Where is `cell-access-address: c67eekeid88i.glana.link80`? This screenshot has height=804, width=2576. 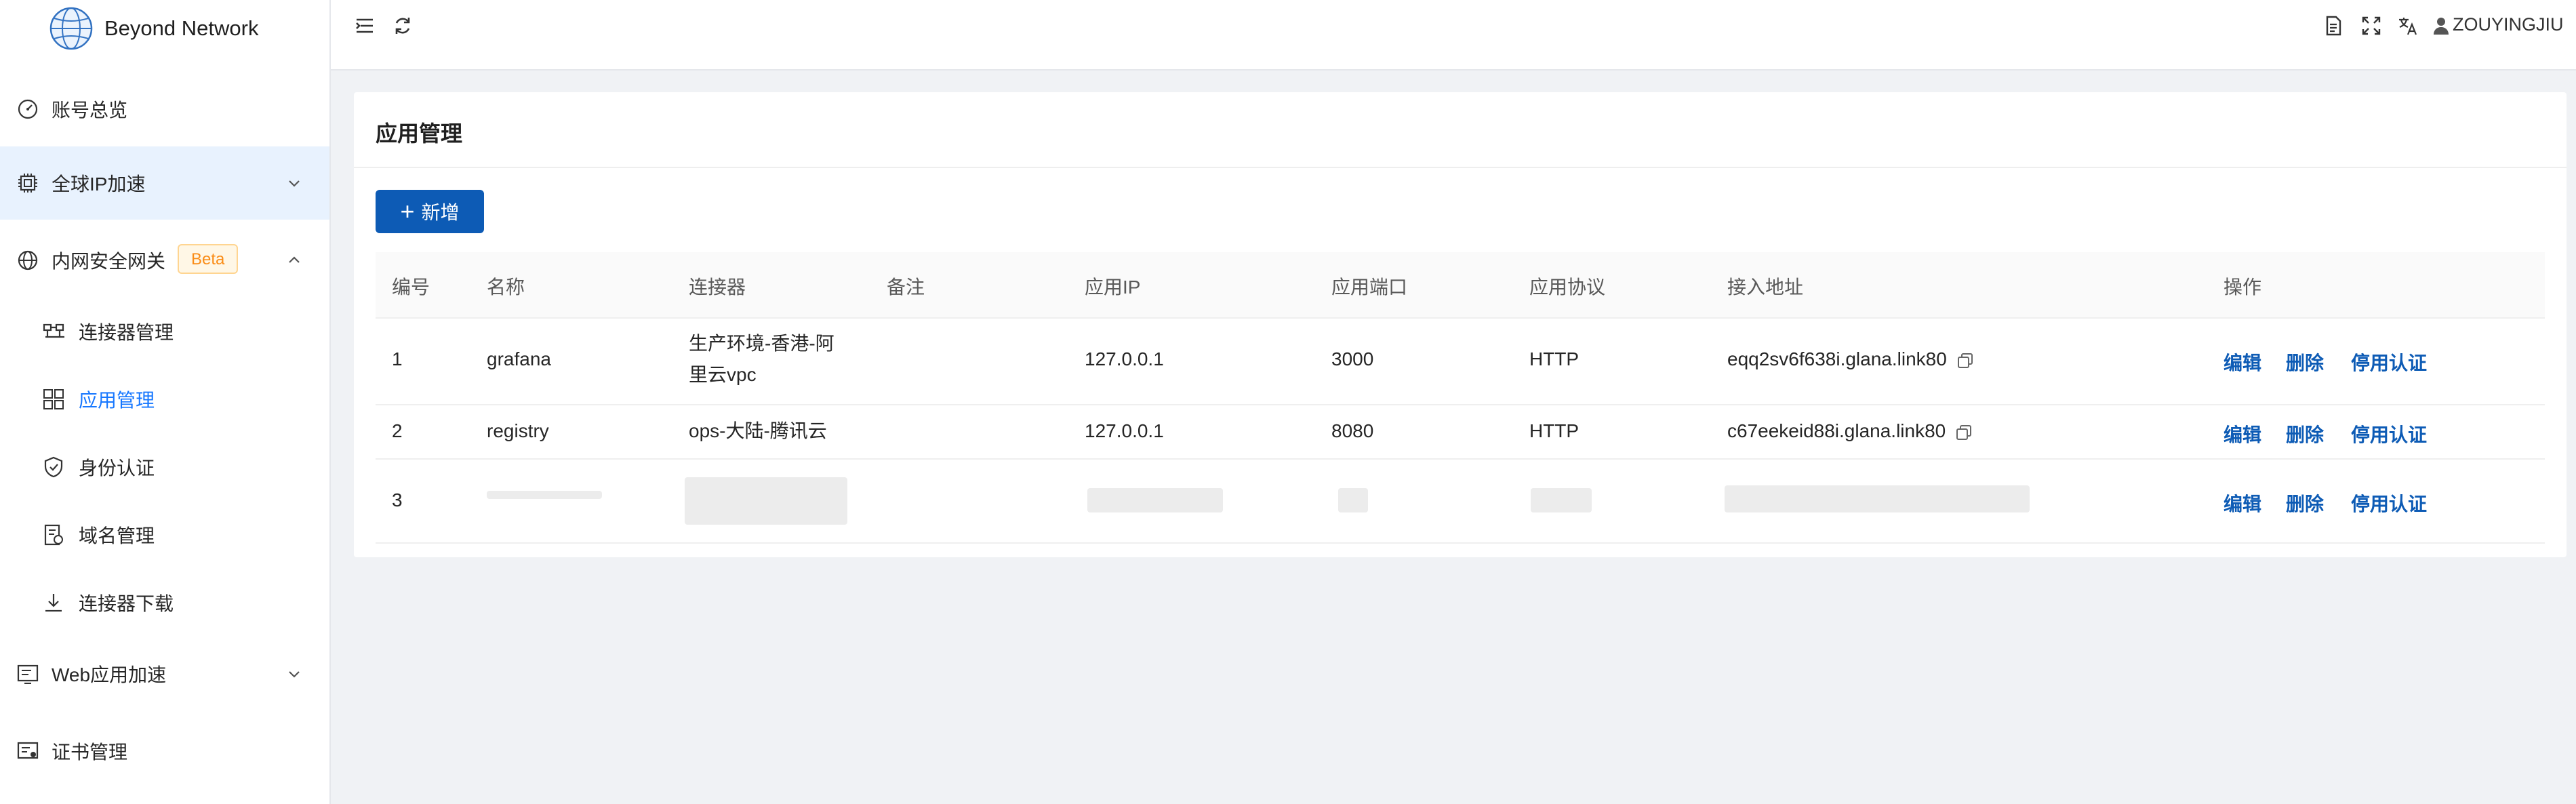 cell-access-address: c67eekeid88i.glana.link80 is located at coordinates (1850, 431).